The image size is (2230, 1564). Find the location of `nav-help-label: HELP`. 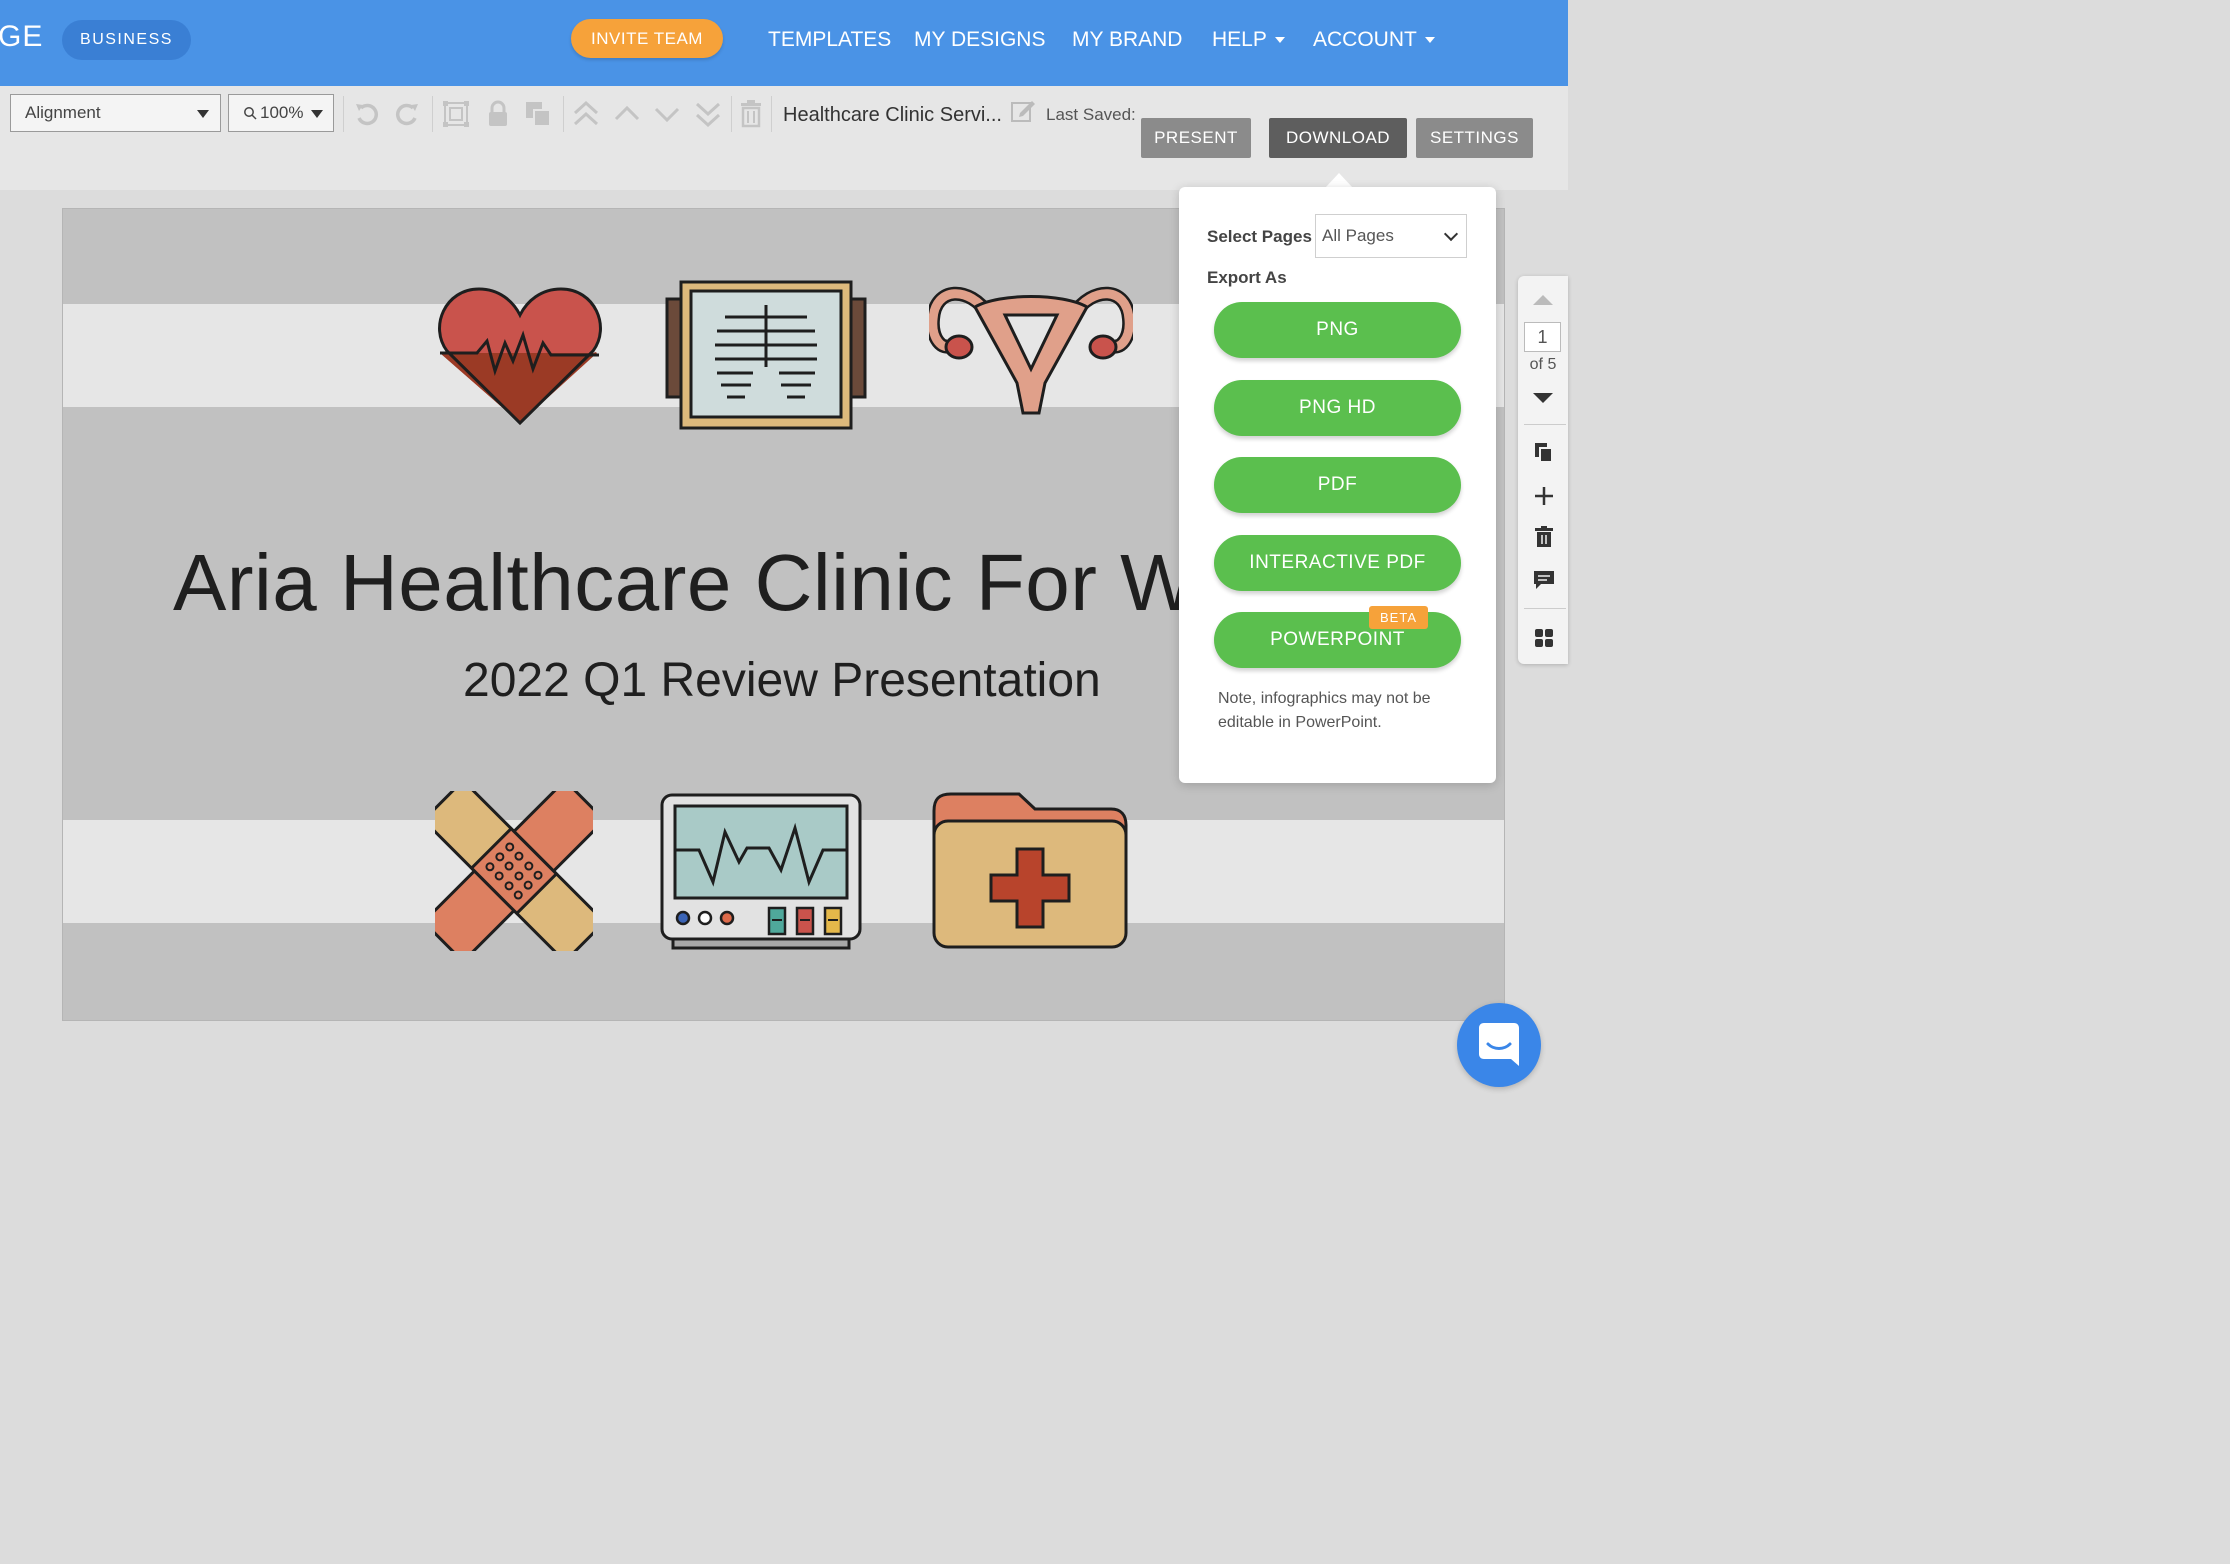

nav-help-label: HELP is located at coordinates (1239, 39).